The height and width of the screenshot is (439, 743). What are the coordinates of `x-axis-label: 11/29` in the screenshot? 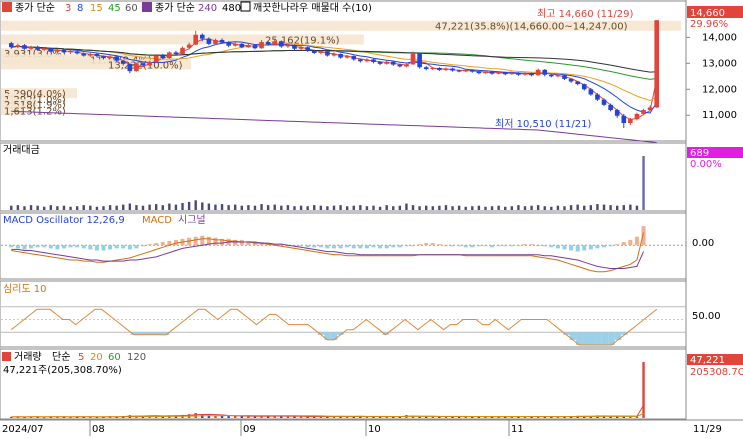 It's located at (707, 429).